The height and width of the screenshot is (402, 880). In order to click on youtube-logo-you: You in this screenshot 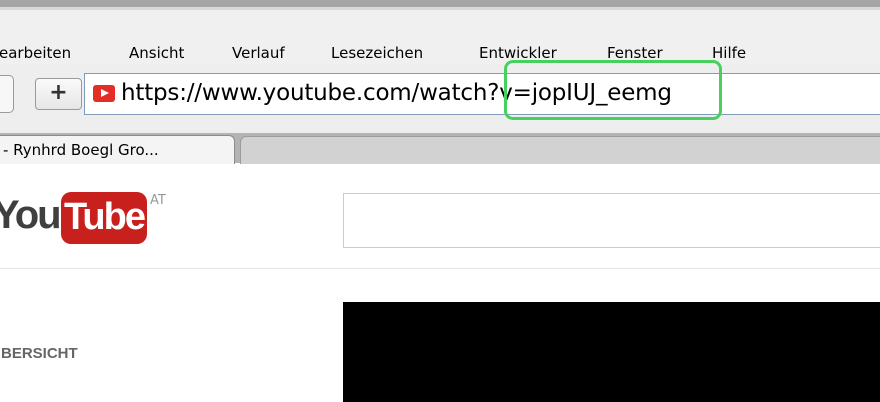, I will do `click(31, 215)`.